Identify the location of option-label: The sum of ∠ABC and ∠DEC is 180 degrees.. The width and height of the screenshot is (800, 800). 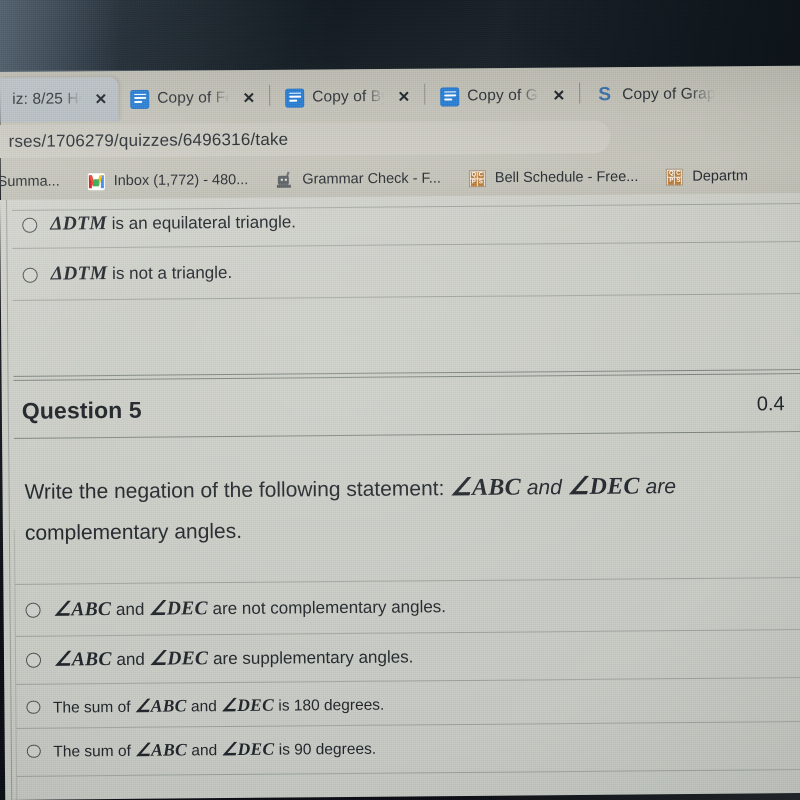
(219, 706).